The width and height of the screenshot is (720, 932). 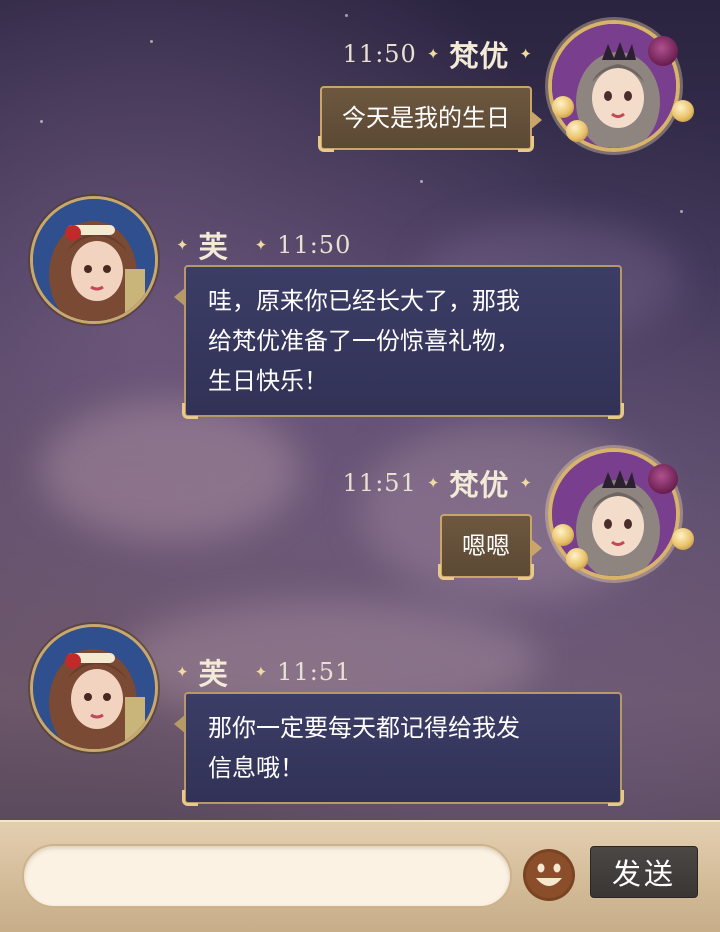 I want to click on message-text: 嗯嗯, so click(x=486, y=546).